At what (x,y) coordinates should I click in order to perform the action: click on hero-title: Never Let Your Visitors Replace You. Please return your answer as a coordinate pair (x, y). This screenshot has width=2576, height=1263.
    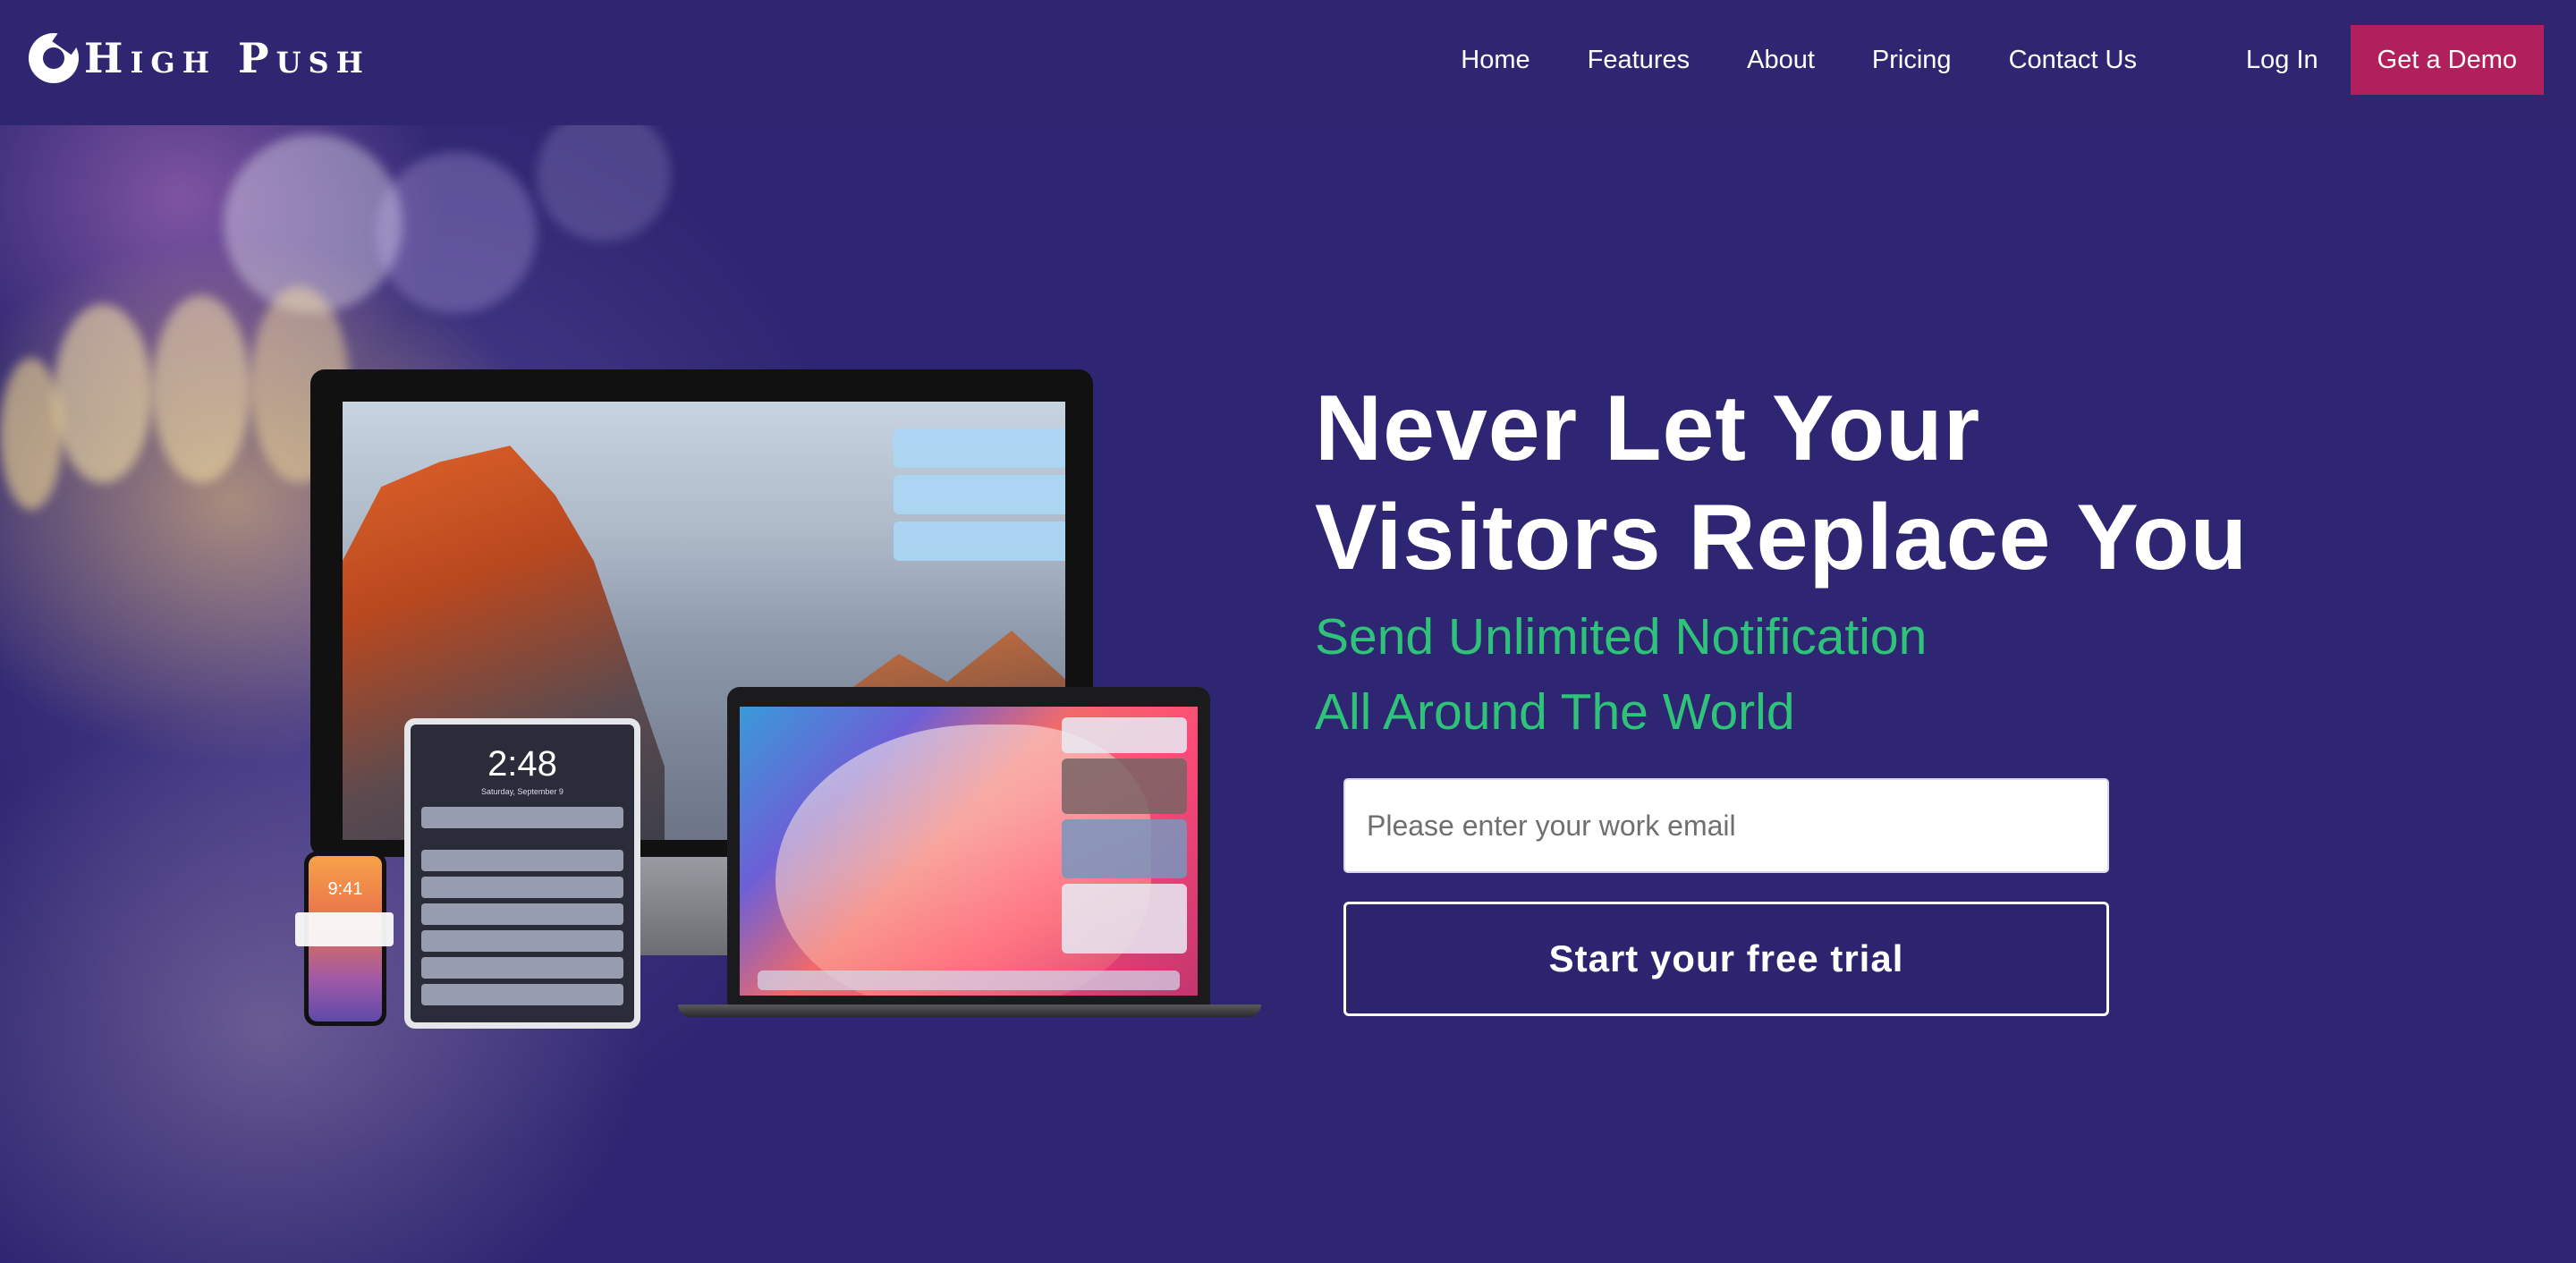
    Looking at the image, I should click on (1851, 483).